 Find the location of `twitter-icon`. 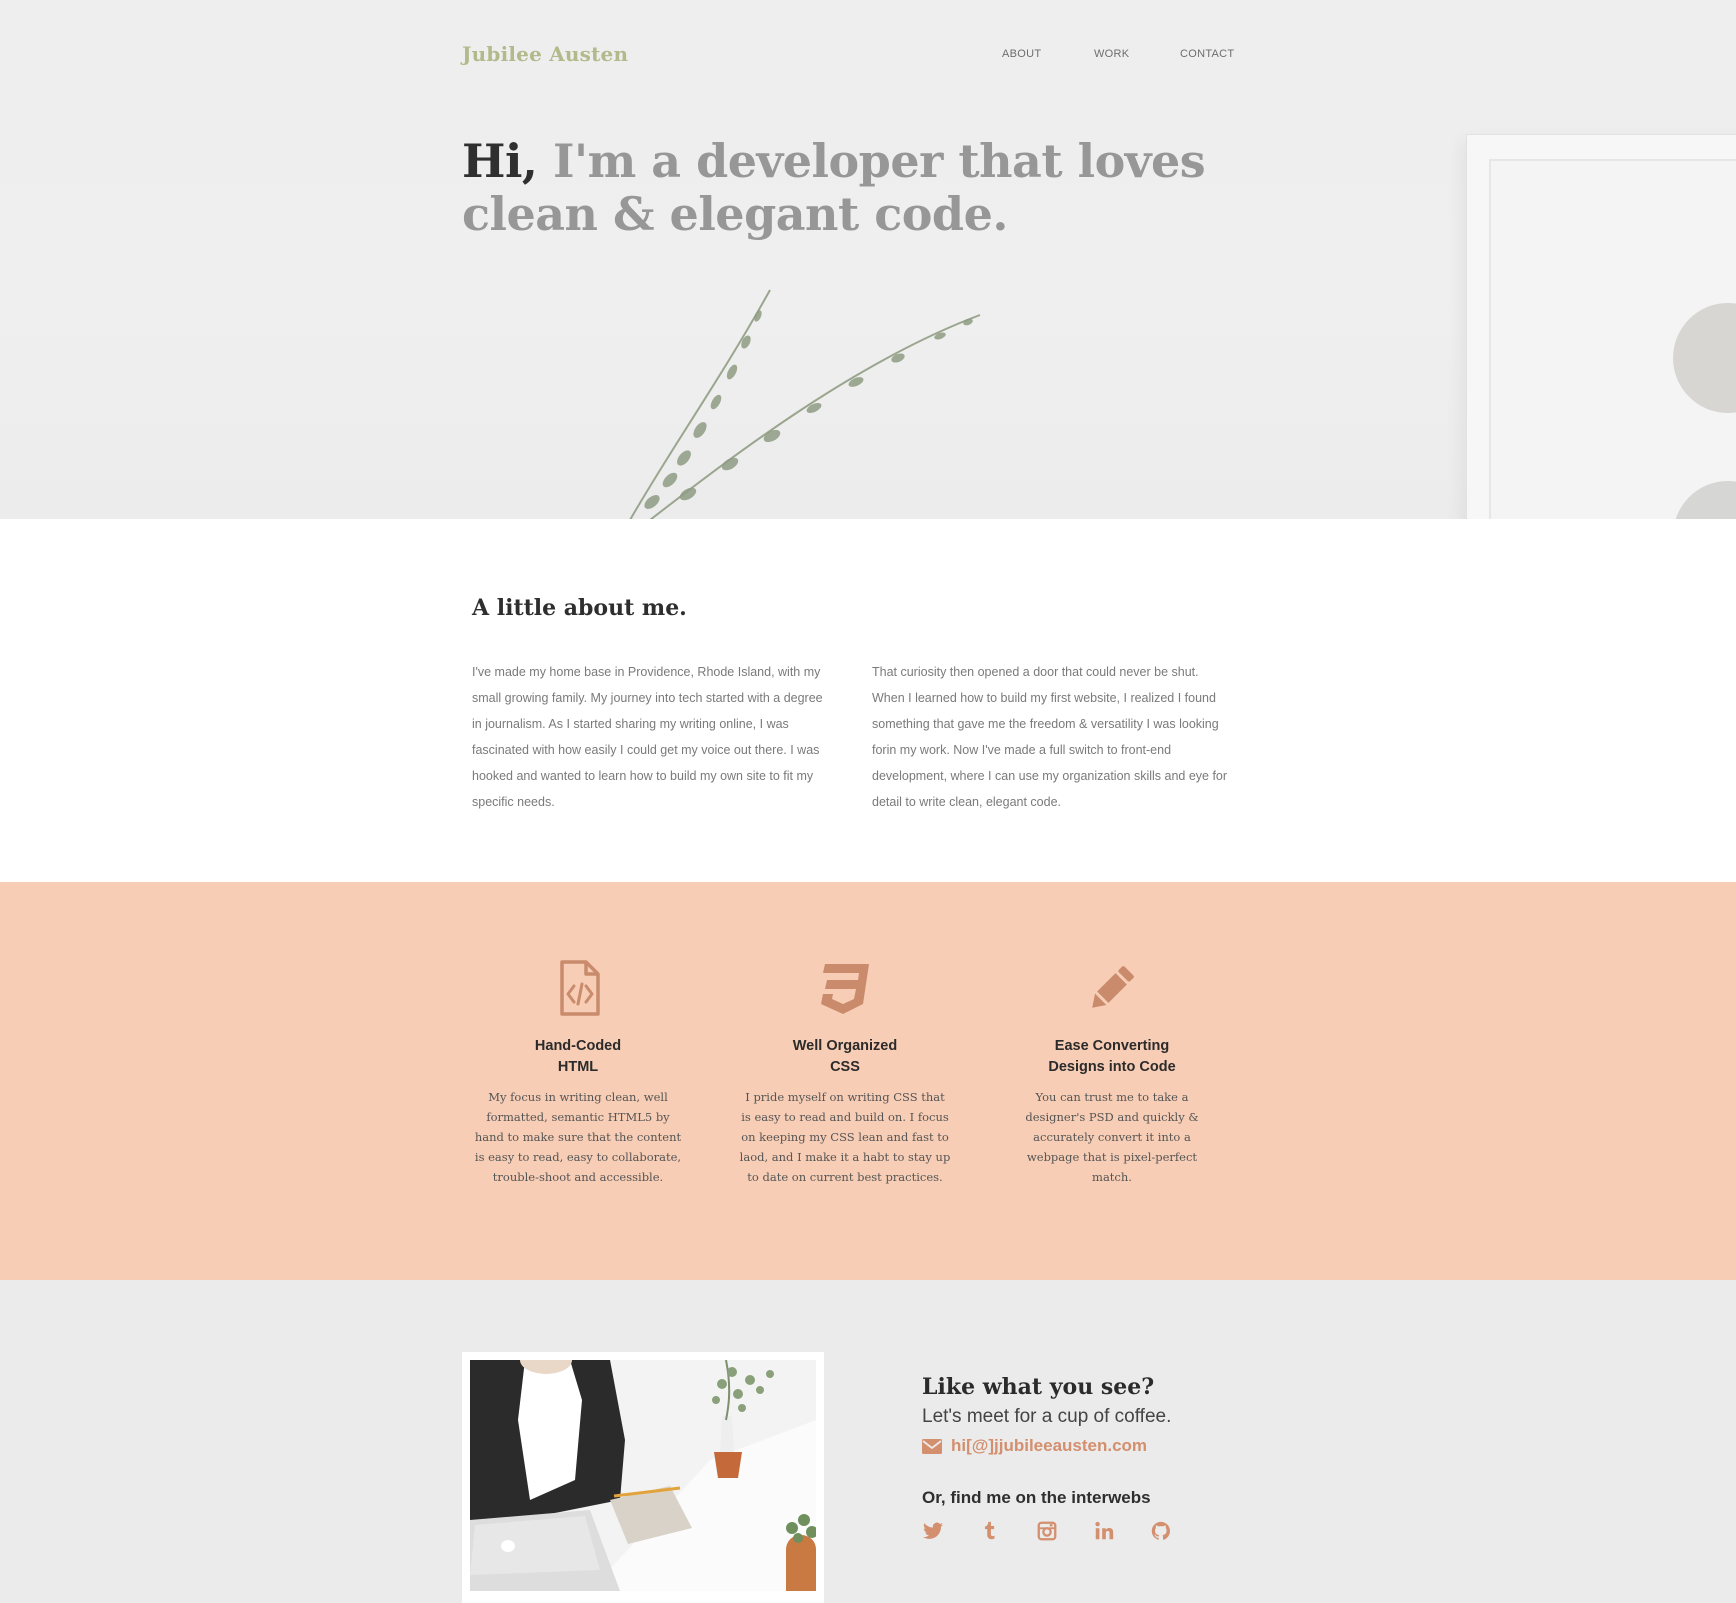

twitter-icon is located at coordinates (933, 1531).